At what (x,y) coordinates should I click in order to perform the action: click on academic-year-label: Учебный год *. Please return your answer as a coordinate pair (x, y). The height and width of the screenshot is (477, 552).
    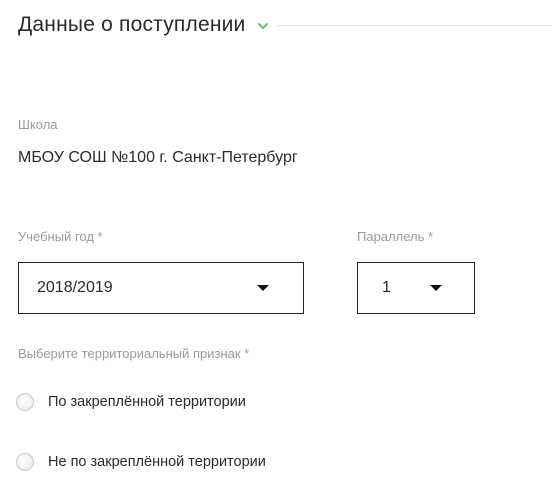
    Looking at the image, I should click on (60, 236).